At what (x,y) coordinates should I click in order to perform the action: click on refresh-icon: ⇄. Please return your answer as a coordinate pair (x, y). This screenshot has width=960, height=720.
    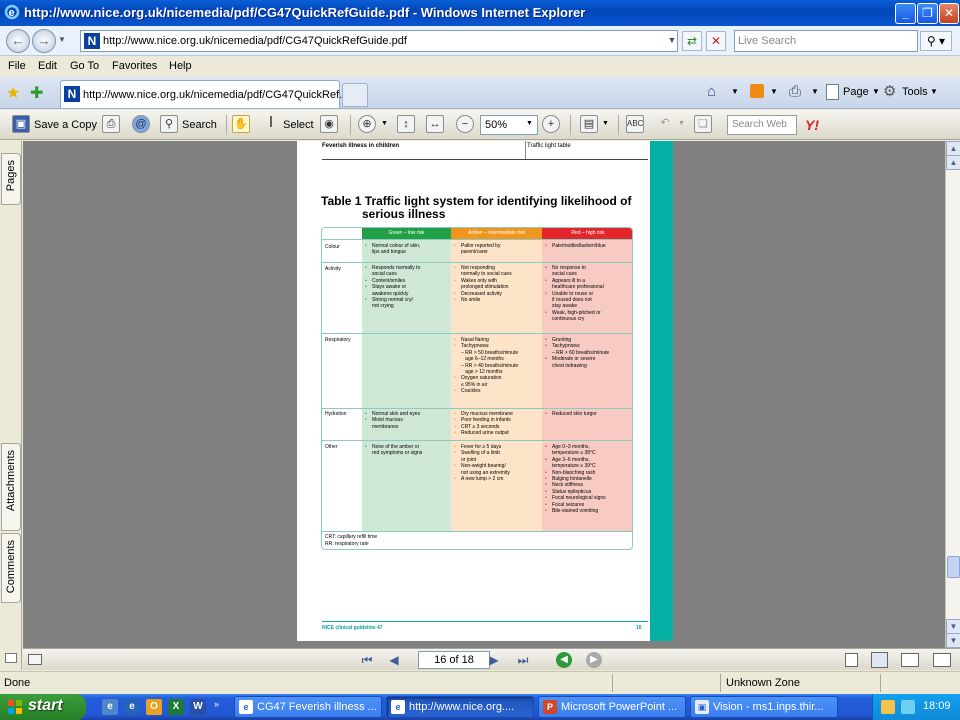
    Looking at the image, I should click on (692, 41).